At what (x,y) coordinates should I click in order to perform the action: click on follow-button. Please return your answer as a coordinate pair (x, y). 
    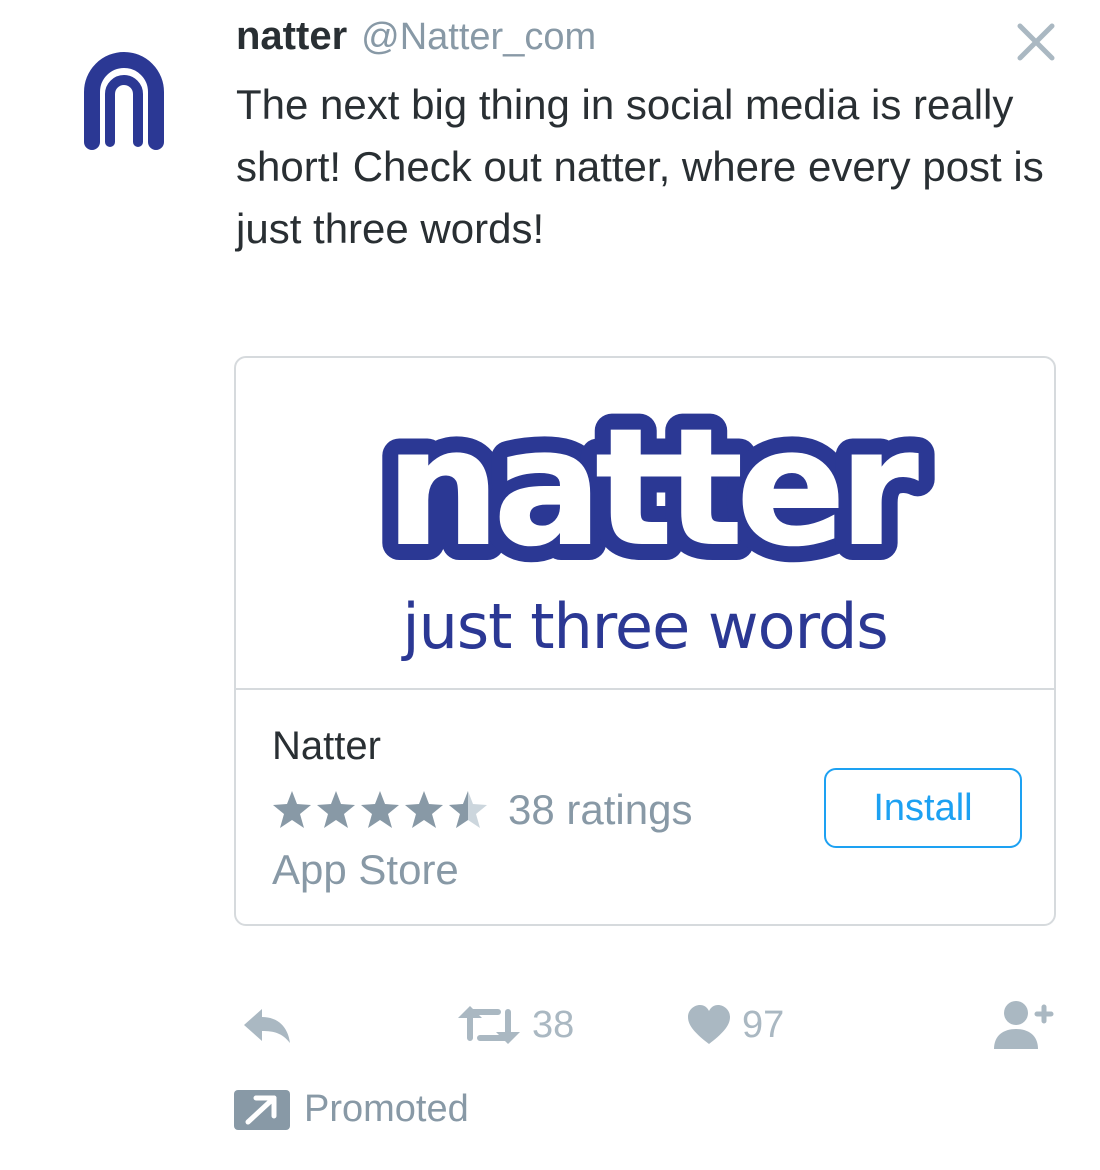
    Looking at the image, I should click on (1025, 1025).